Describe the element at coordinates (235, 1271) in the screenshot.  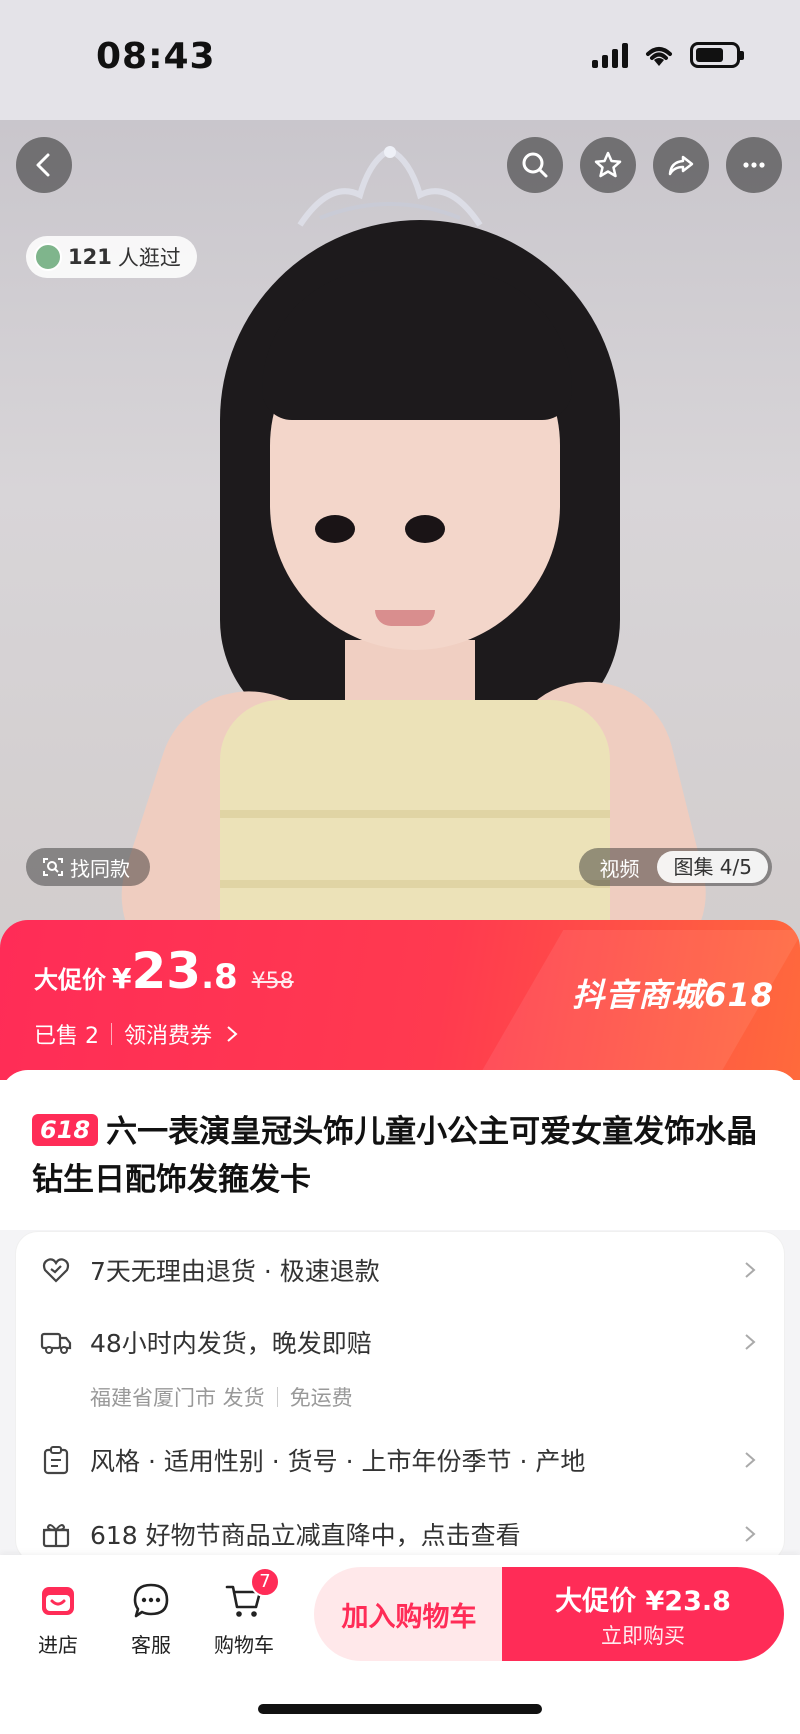
I see `return-policy-text: 7天无理由退货 · 极速退款` at that location.